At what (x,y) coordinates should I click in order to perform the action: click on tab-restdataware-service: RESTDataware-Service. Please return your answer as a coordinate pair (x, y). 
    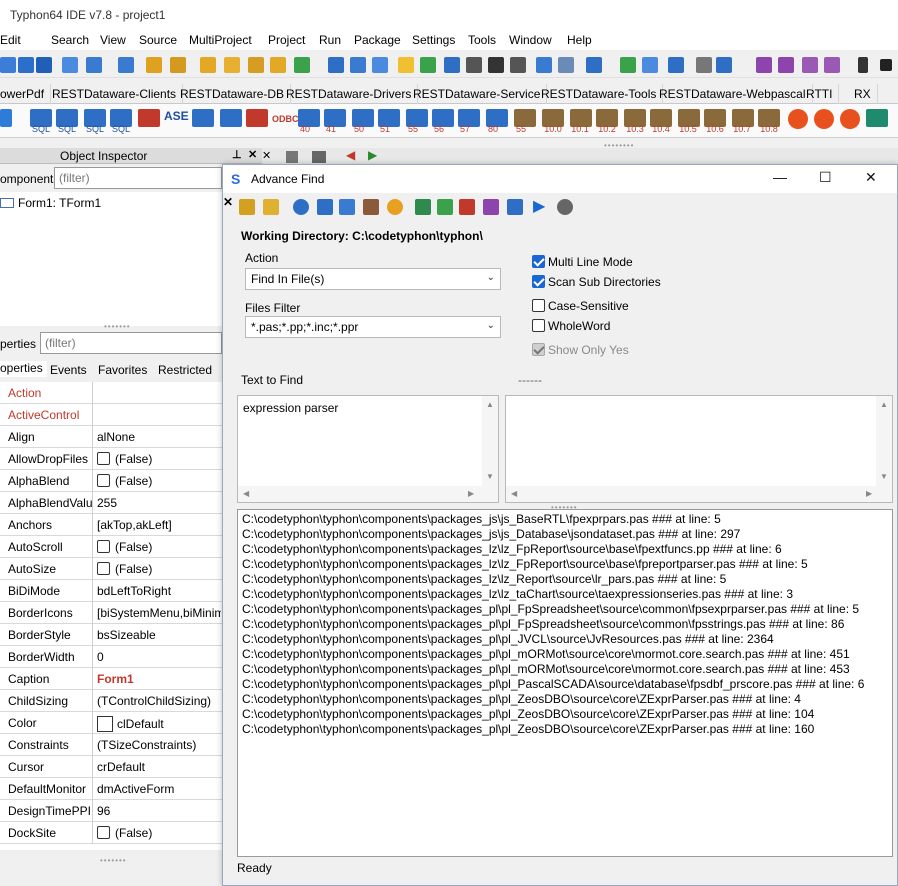
    Looking at the image, I should click on (477, 94).